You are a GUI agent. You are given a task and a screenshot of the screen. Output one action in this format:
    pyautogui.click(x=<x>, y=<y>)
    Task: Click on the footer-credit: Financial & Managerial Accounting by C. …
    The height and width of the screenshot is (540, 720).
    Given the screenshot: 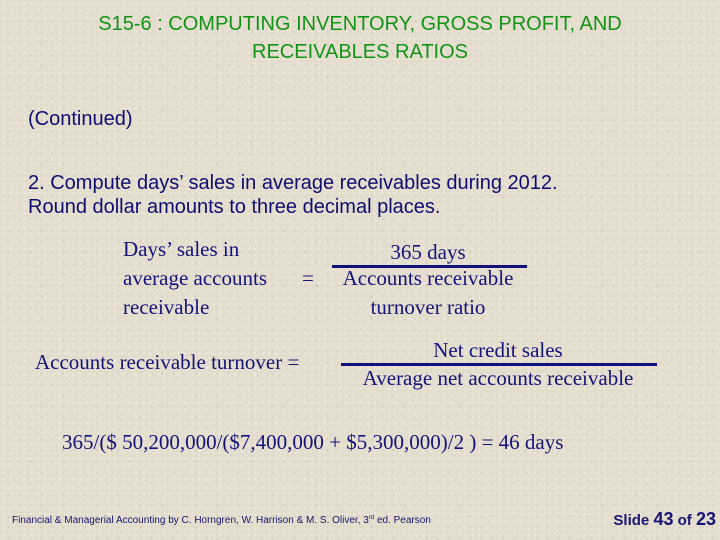 What is the action you would take?
    pyautogui.click(x=221, y=520)
    